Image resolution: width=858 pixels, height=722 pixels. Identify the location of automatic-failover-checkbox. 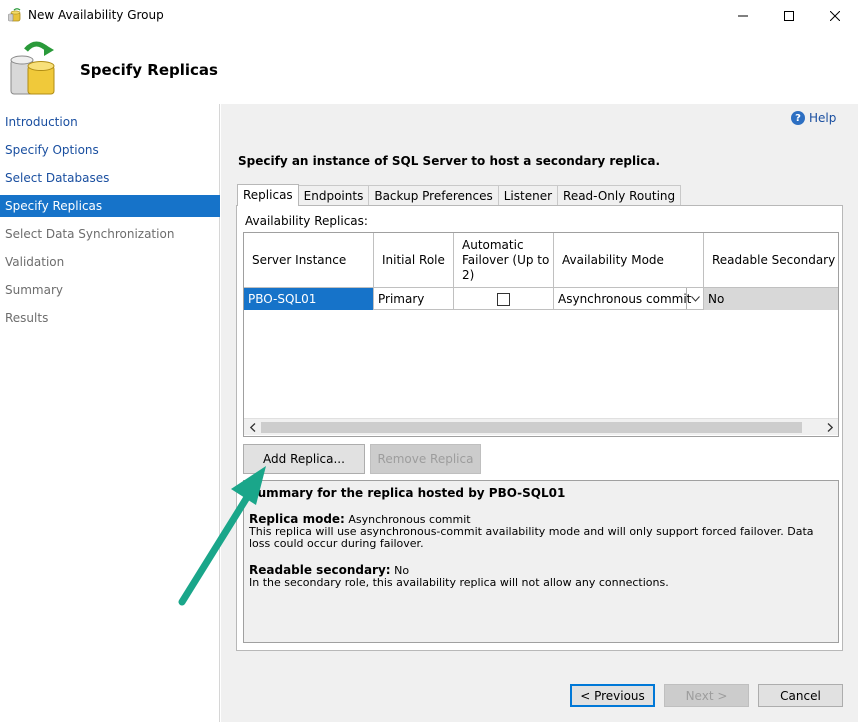
(503, 299).